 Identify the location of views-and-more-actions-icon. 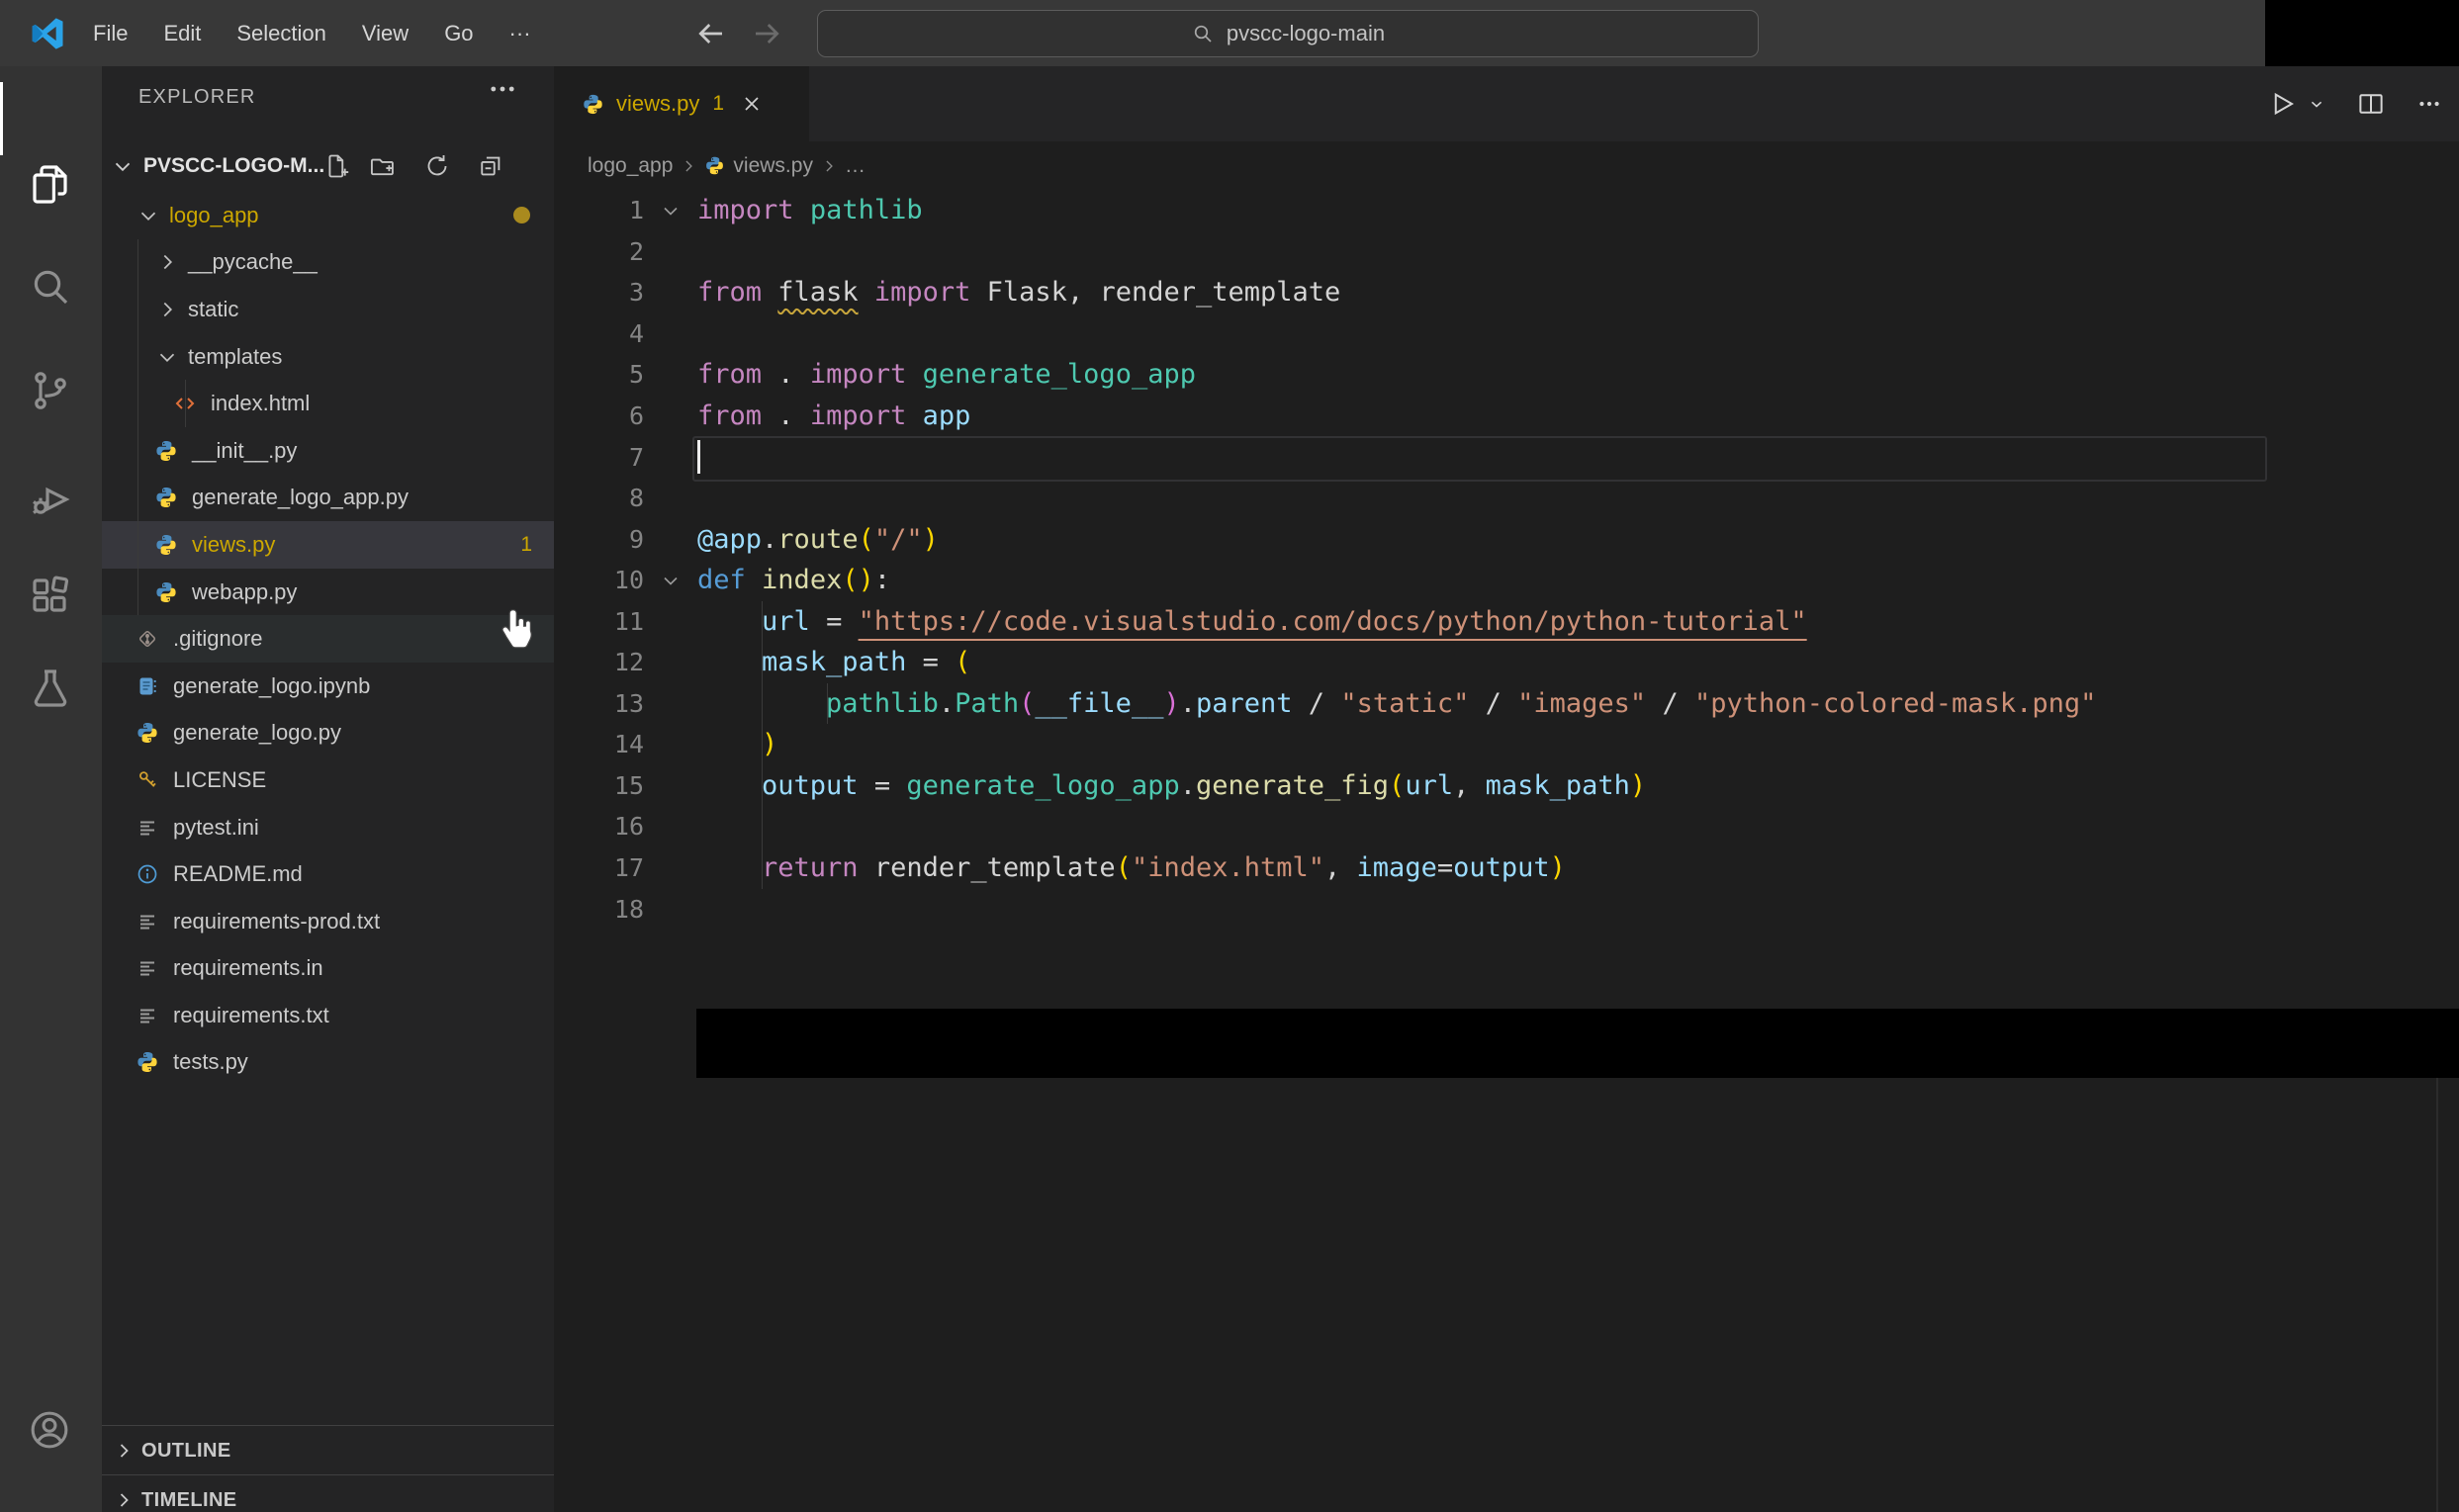
(503, 89).